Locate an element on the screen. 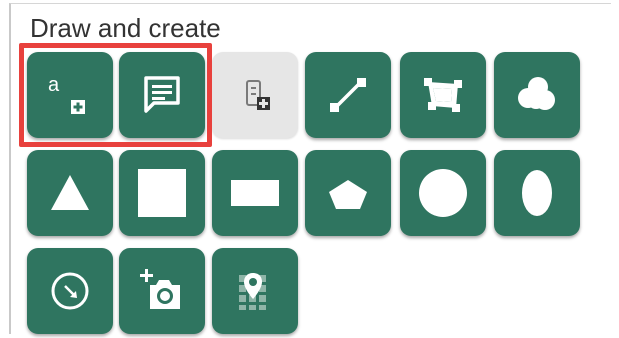 The image size is (619, 338). circle-icon is located at coordinates (443, 193).